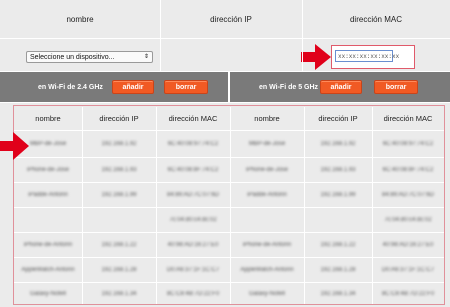  I want to click on mac-input: xx:xx:xx:xx:xx:xx, so click(367, 56).